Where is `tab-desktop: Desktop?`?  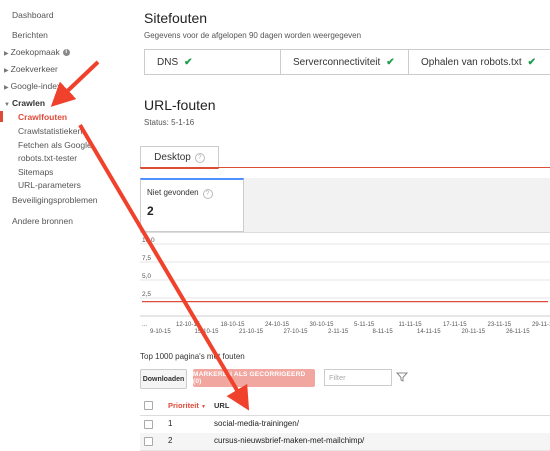 tab-desktop: Desktop? is located at coordinates (179, 157).